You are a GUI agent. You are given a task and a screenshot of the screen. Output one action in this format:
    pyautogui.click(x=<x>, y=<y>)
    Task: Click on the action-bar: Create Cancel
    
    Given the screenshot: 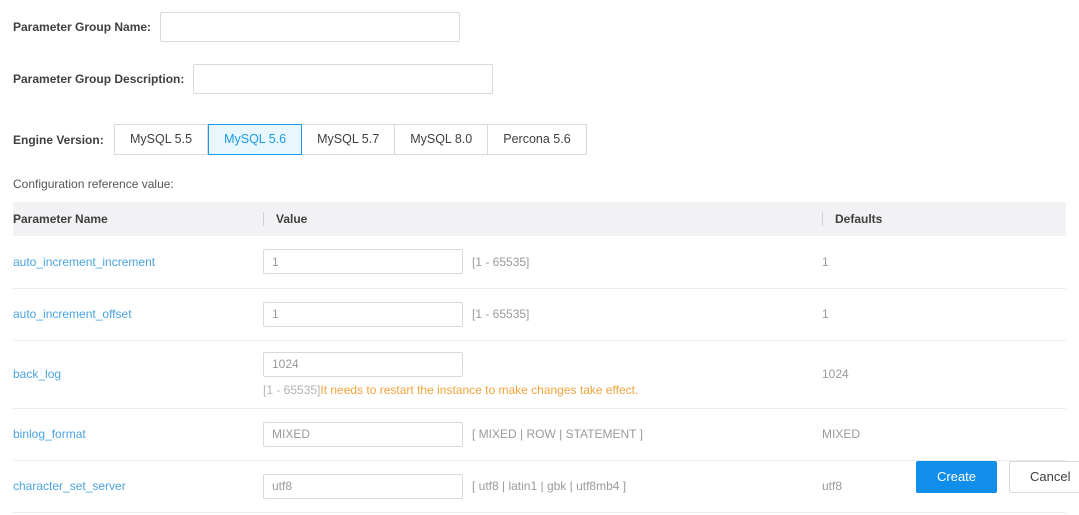 What is the action you would take?
    pyautogui.click(x=997, y=477)
    